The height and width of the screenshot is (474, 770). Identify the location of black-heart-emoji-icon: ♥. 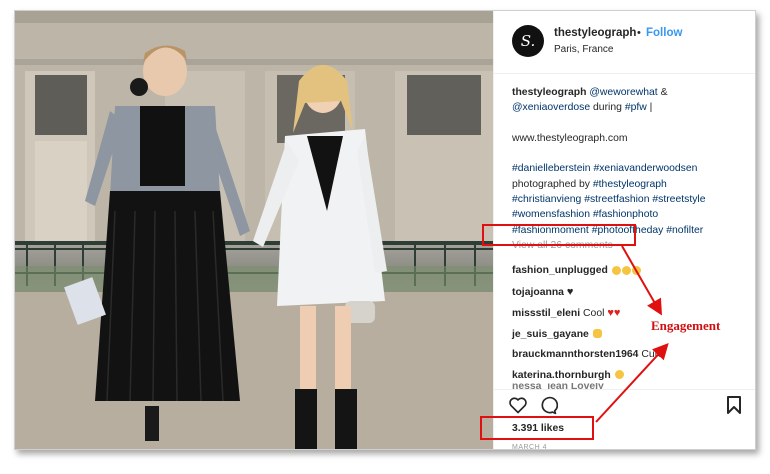
(570, 291).